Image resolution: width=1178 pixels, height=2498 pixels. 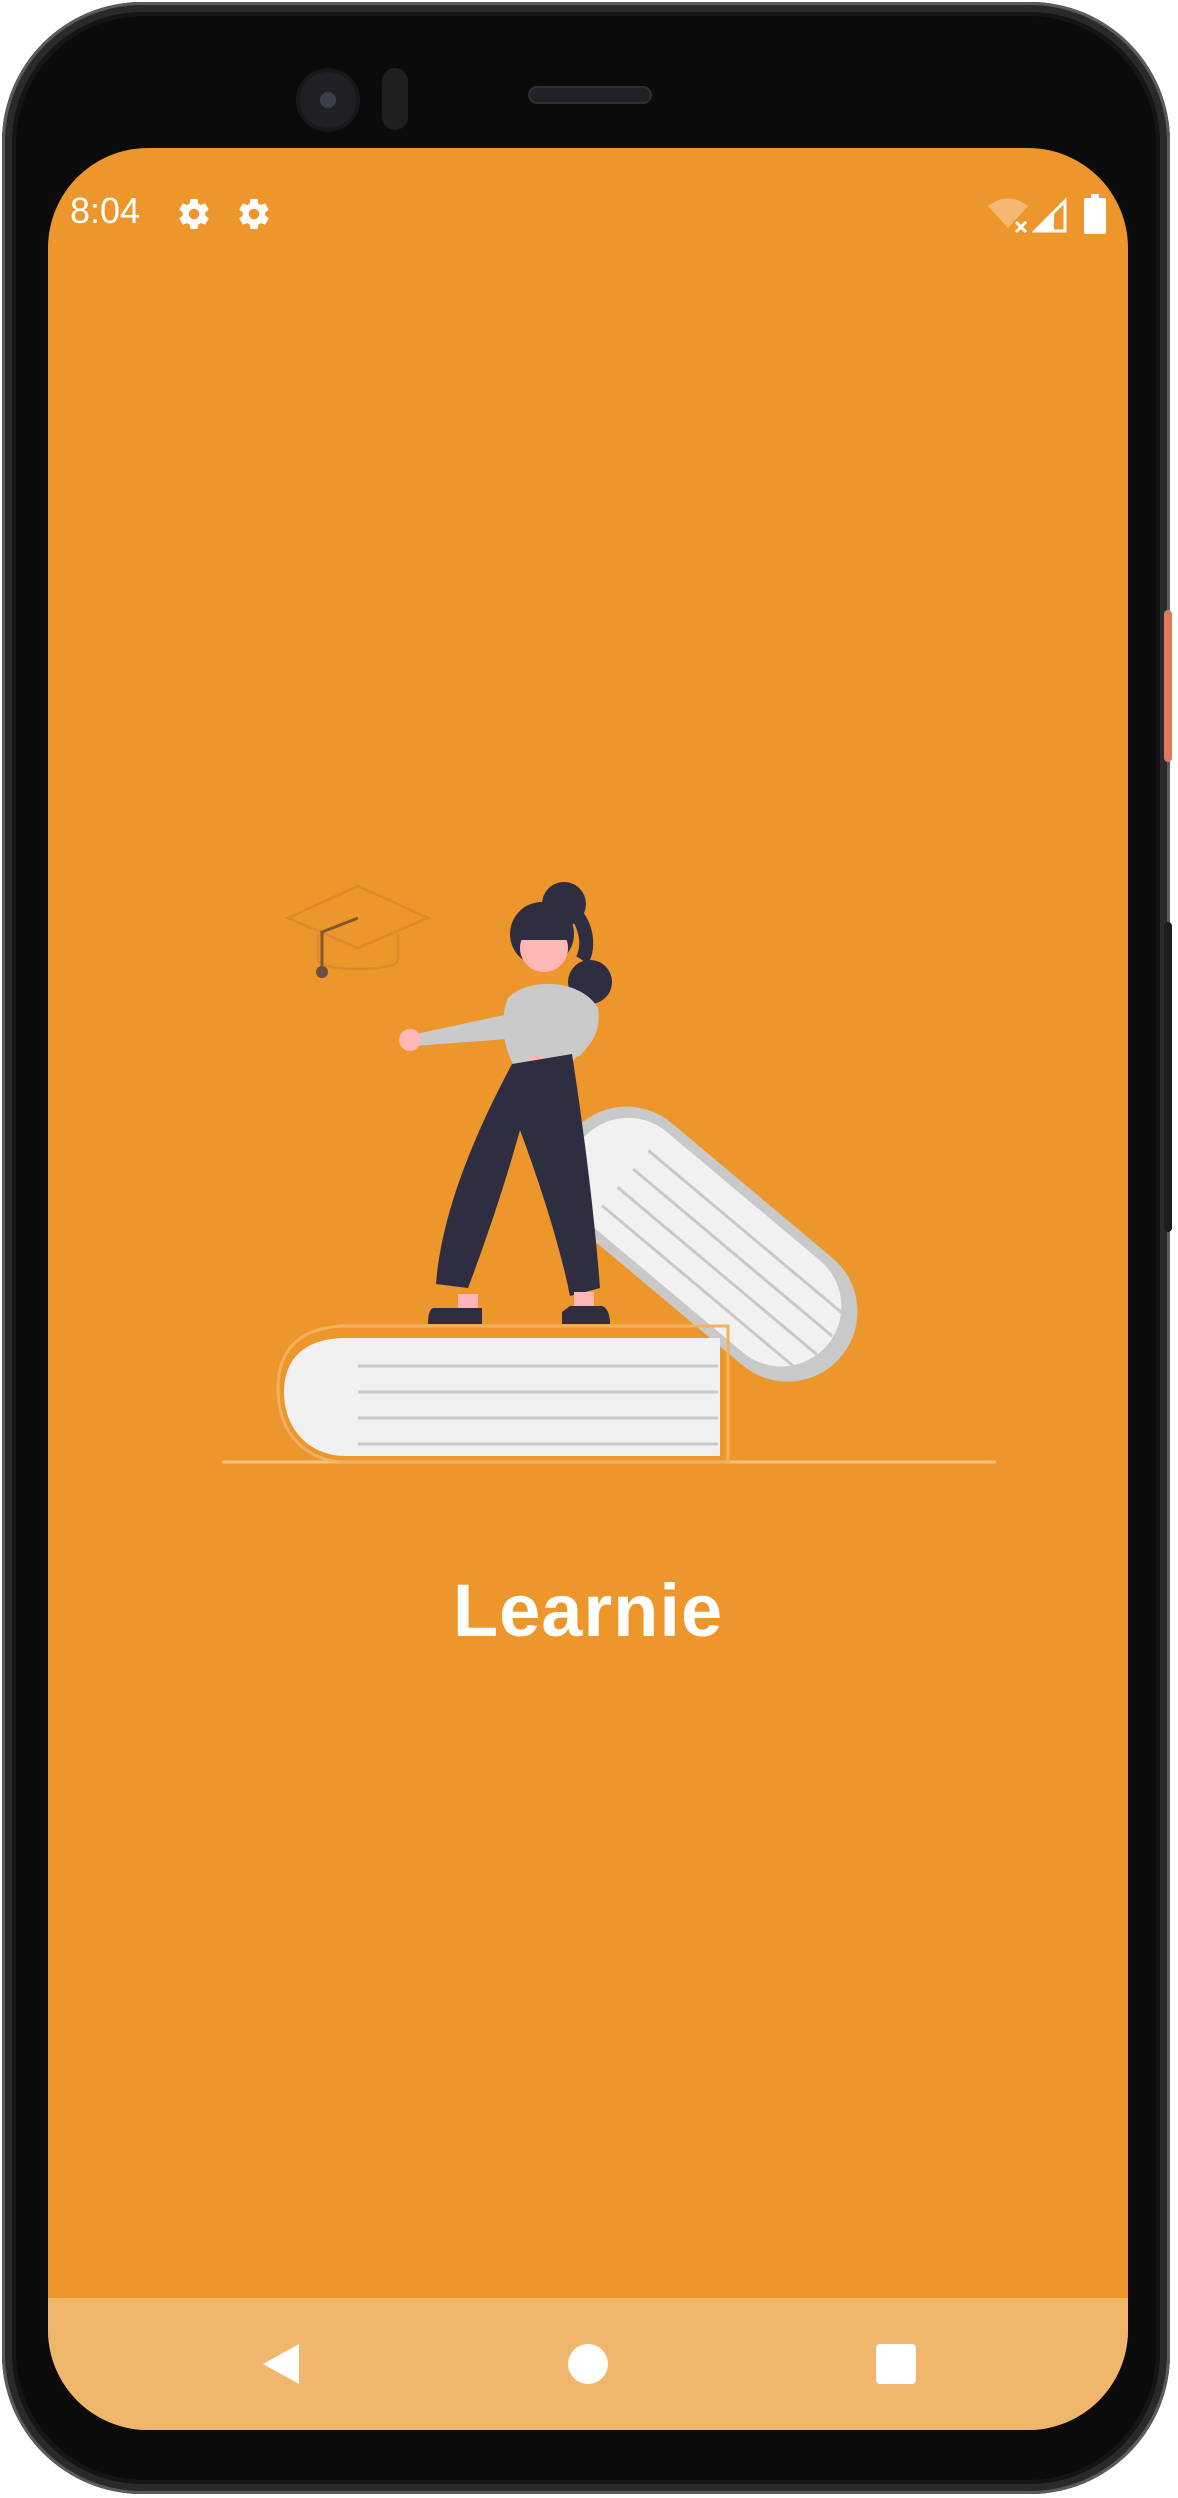 I want to click on recents-icon, so click(x=896, y=2364).